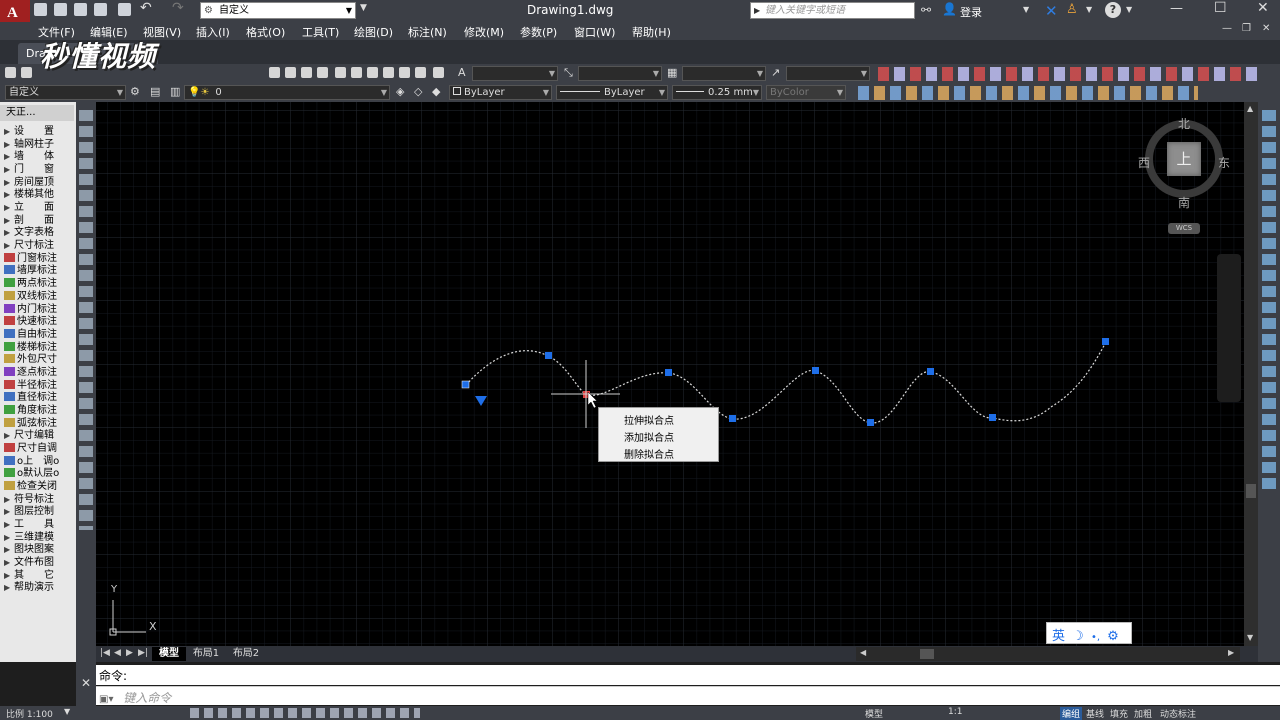 The image size is (1280, 720). I want to click on scale-readout: 比例 1:100, so click(29, 713).